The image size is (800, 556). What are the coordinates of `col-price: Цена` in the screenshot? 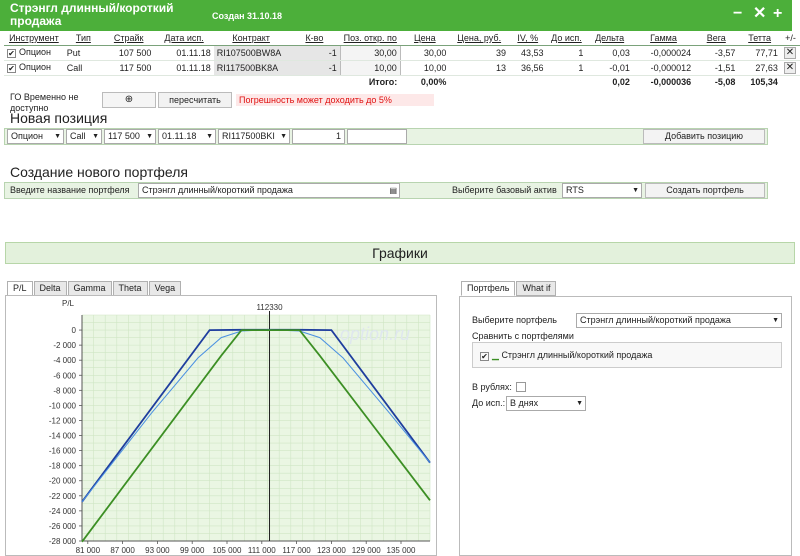 It's located at (425, 38).